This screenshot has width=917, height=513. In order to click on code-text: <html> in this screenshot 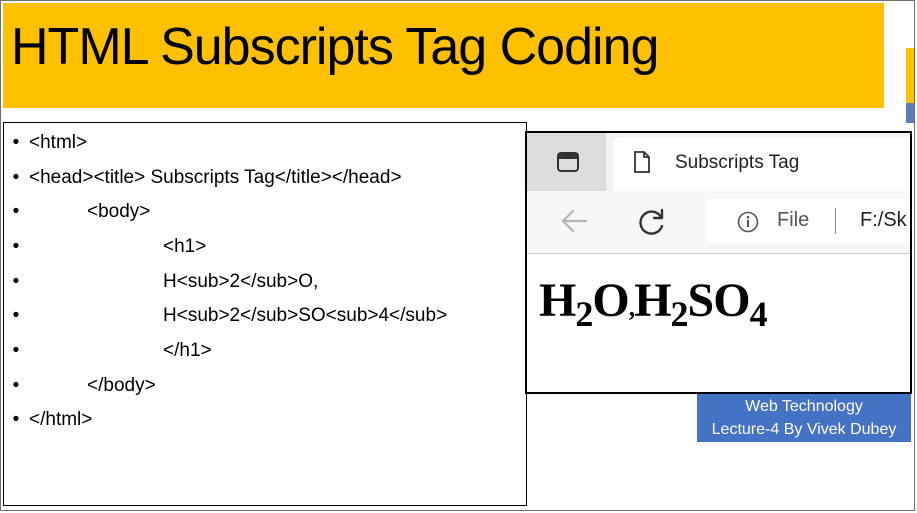, I will do `click(58, 142)`.